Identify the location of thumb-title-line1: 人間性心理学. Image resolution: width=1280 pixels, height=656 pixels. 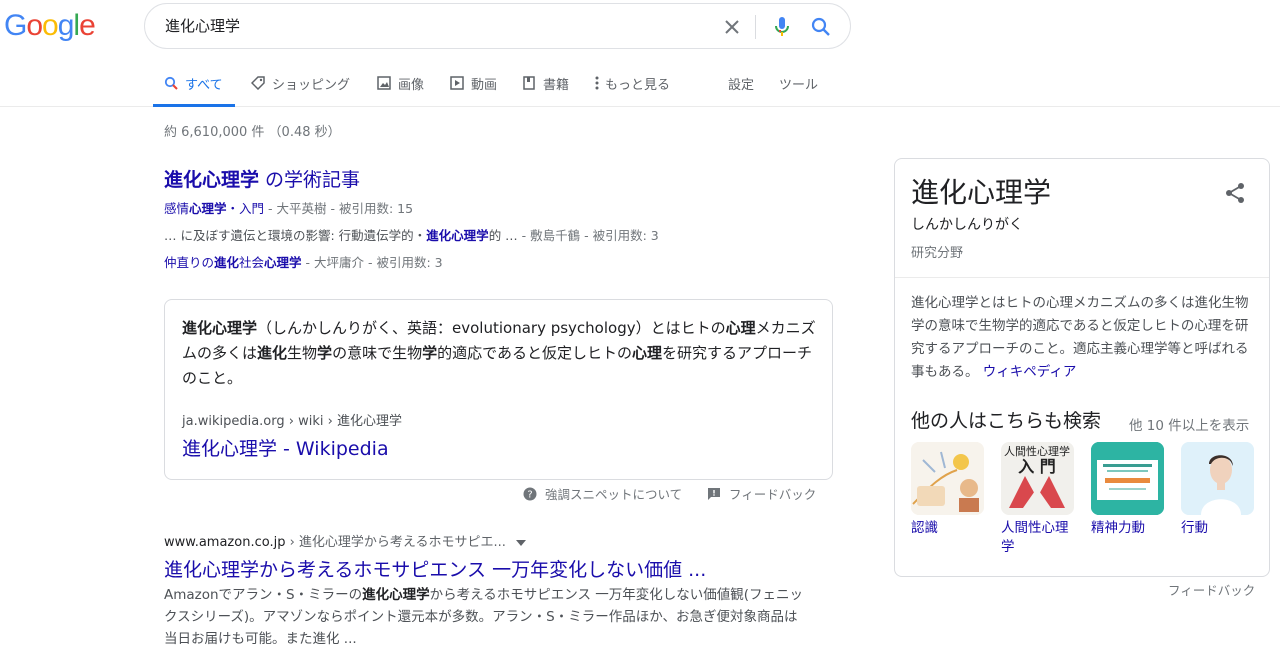
(1037, 451).